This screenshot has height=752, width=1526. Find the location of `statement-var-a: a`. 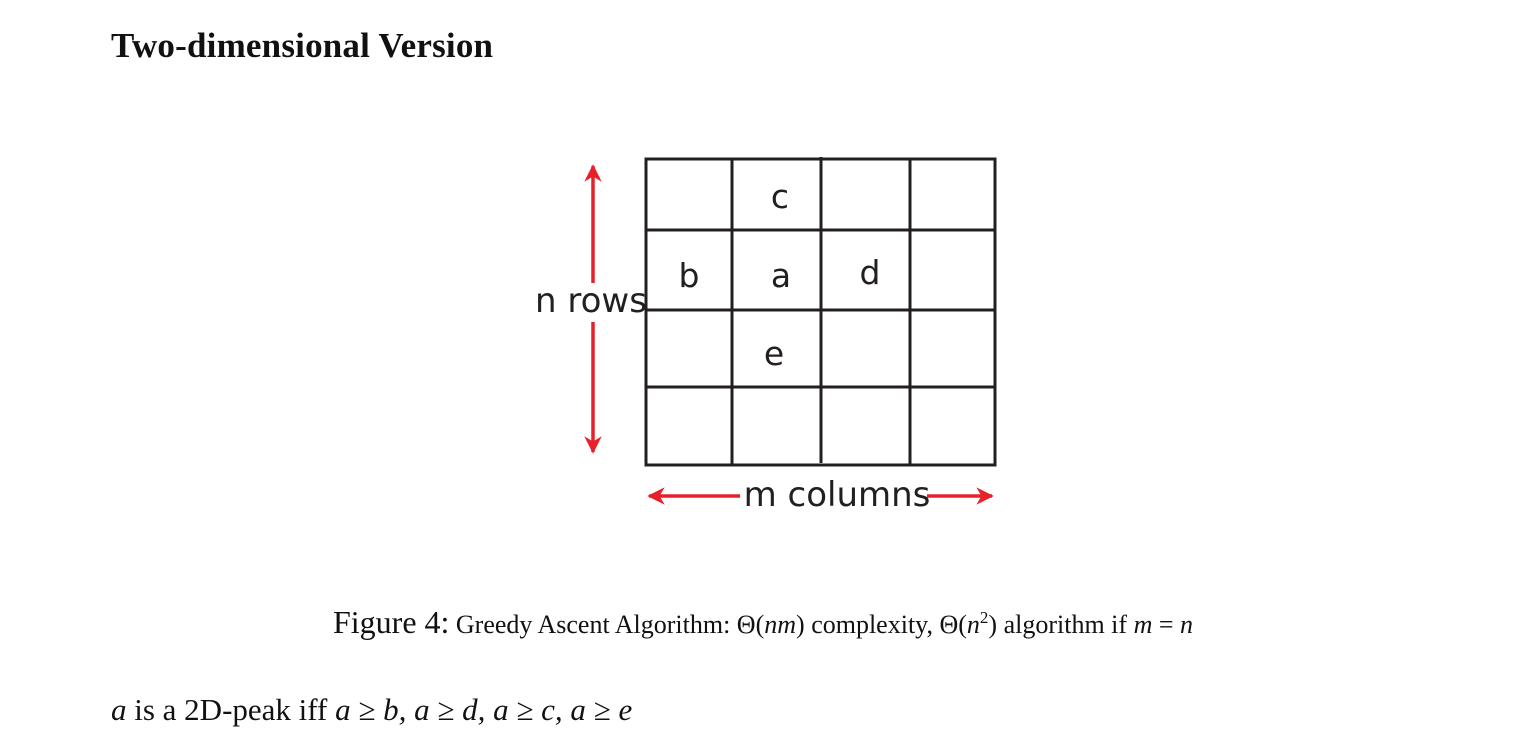

statement-var-a: a is located at coordinates (119, 709).